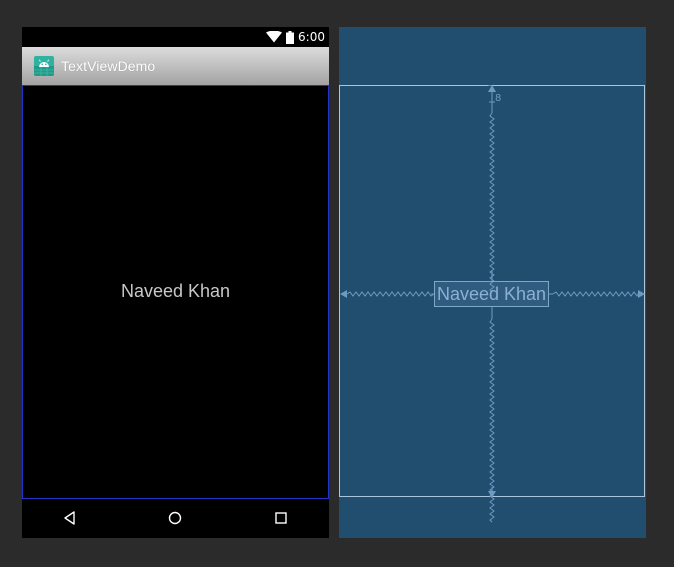  Describe the element at coordinates (281, 518) in the screenshot. I see `recents-square-icon` at that location.